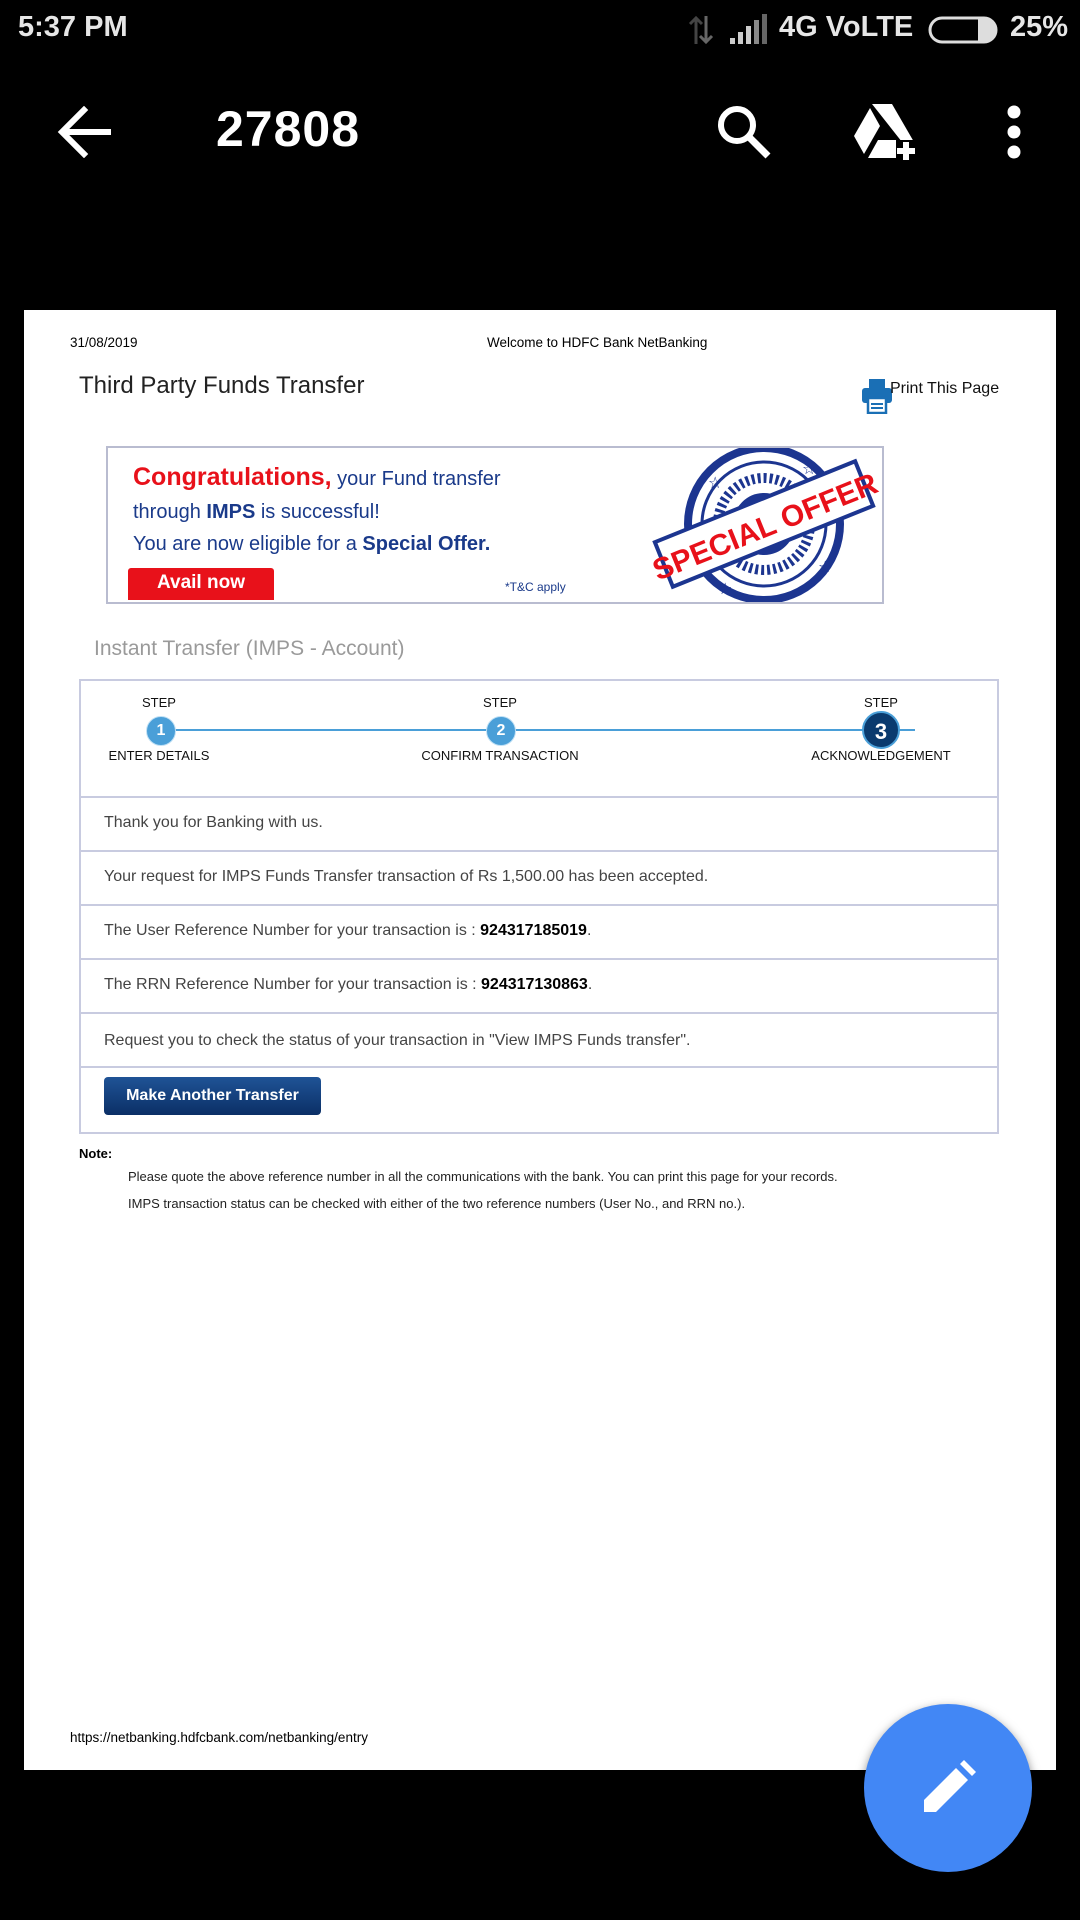  I want to click on step-1-circle: 1, so click(161, 731).